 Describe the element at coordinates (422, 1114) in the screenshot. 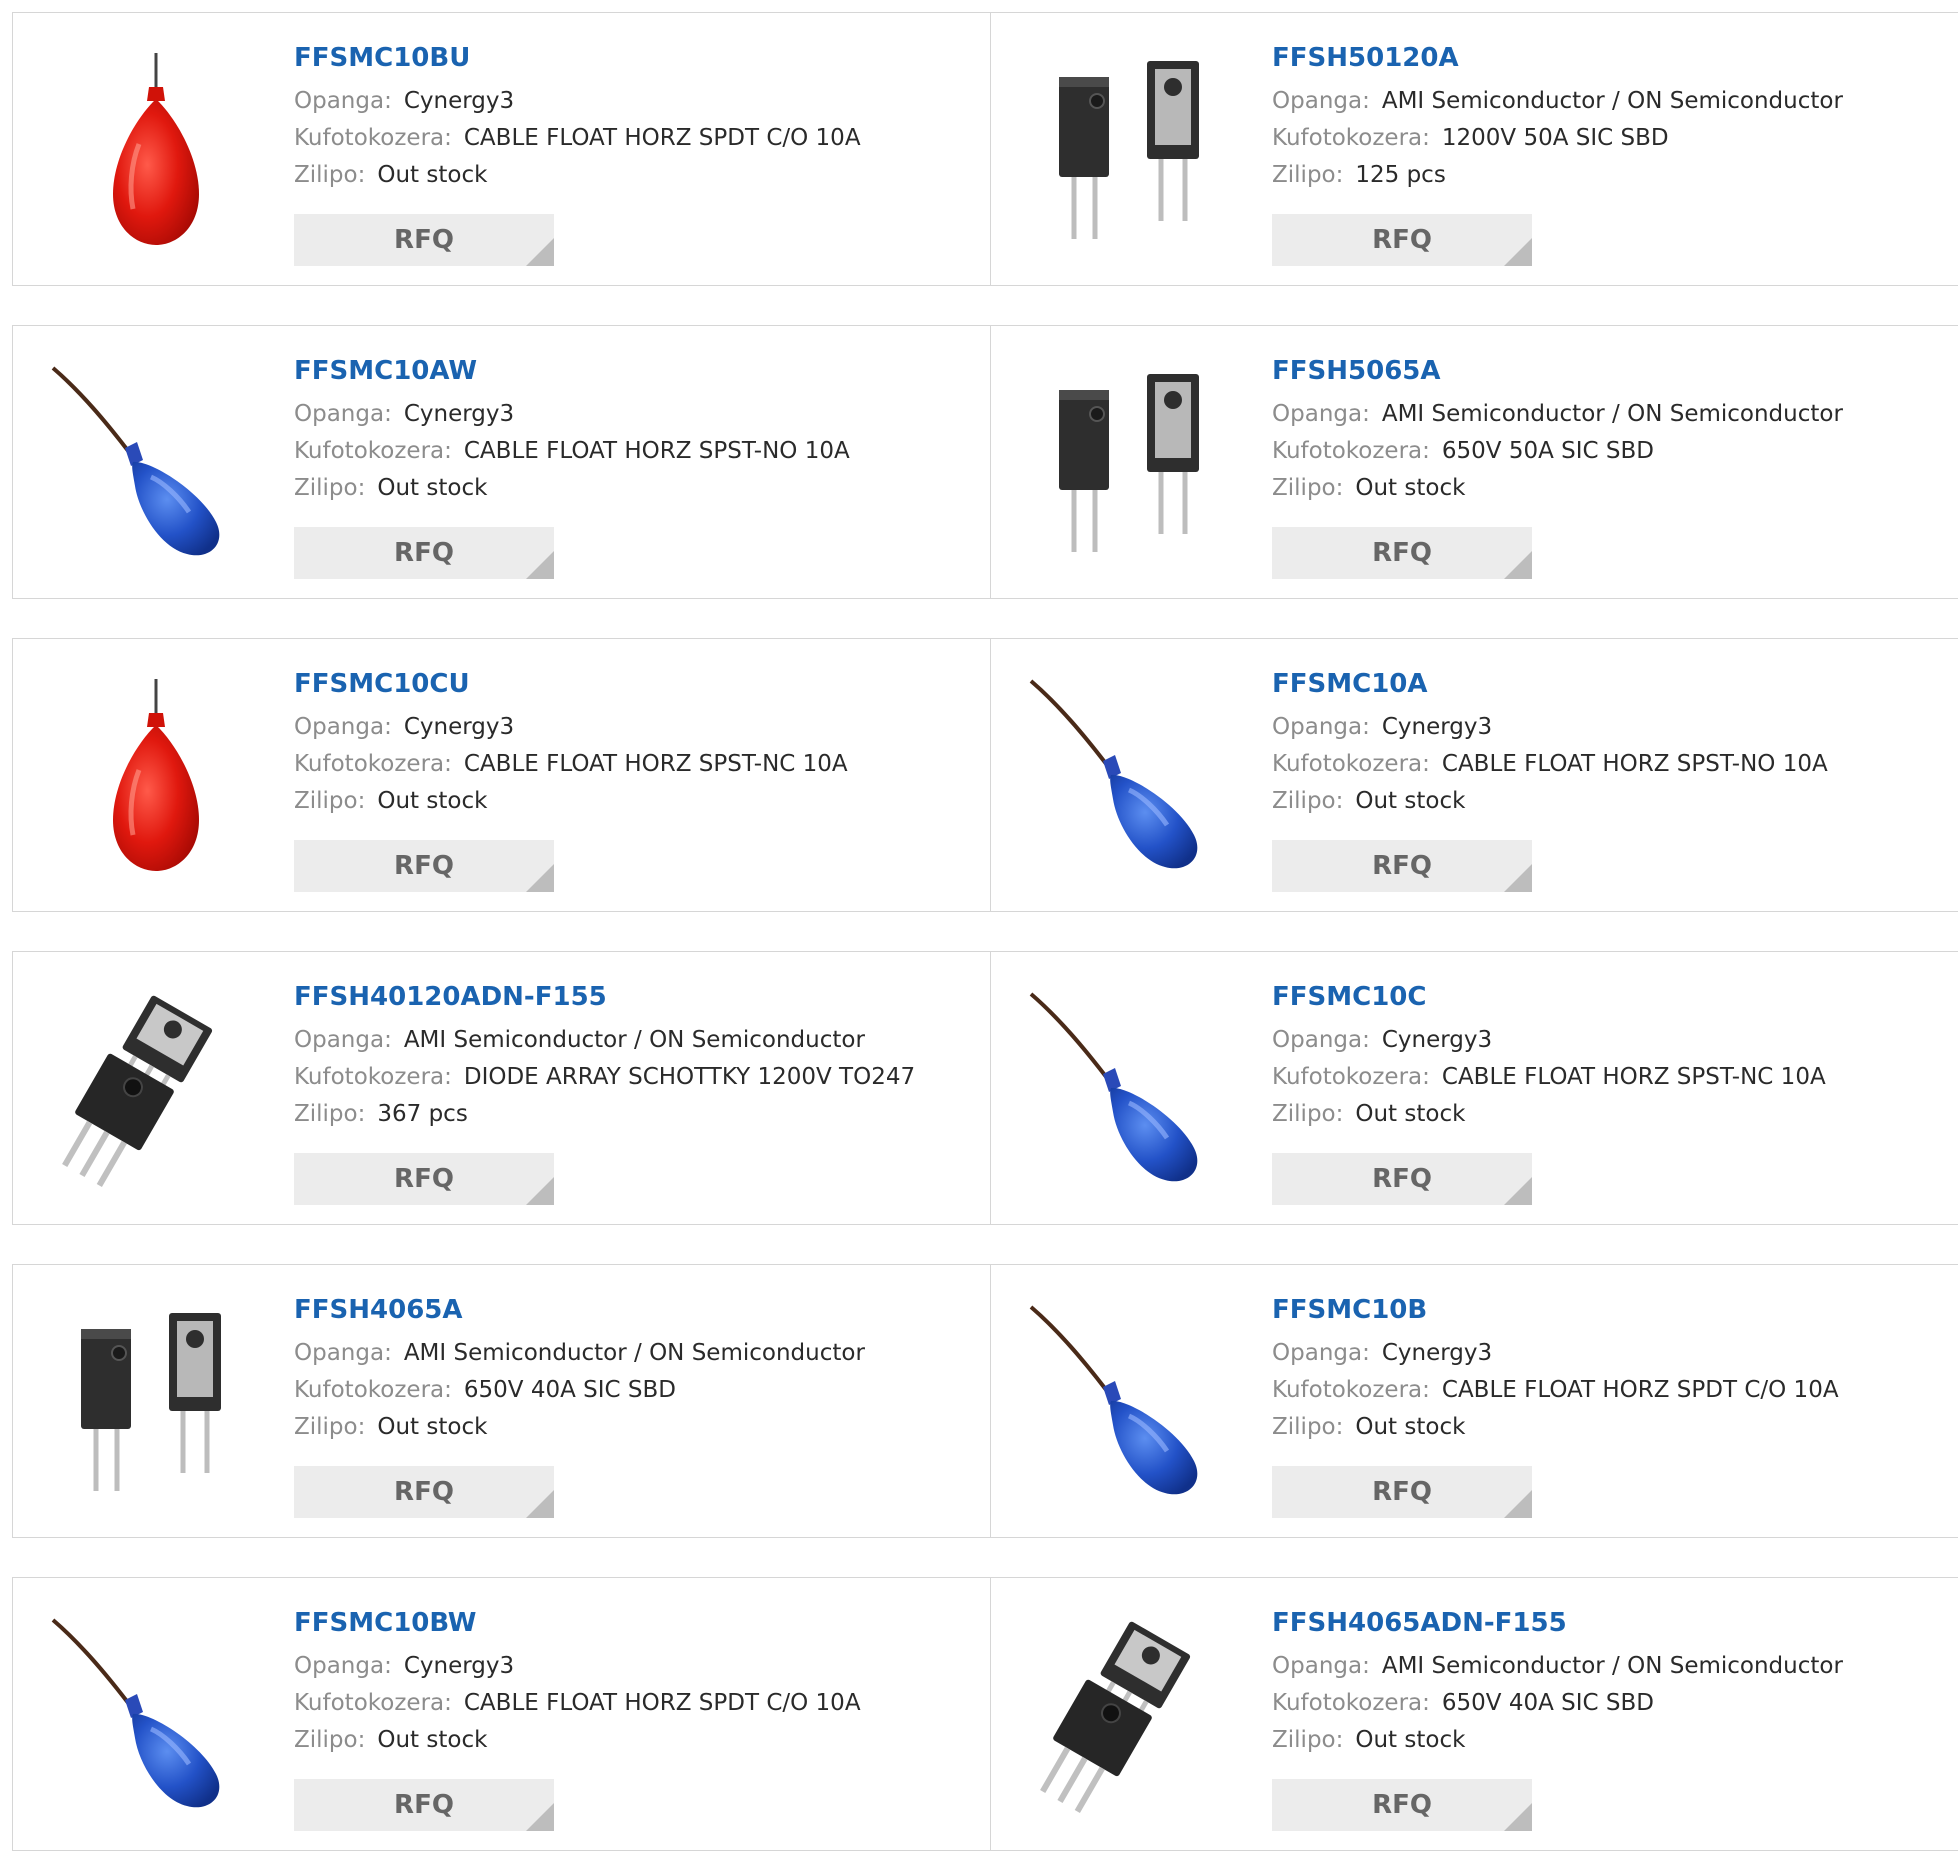

I see `stock-value: 367 pcs` at that location.